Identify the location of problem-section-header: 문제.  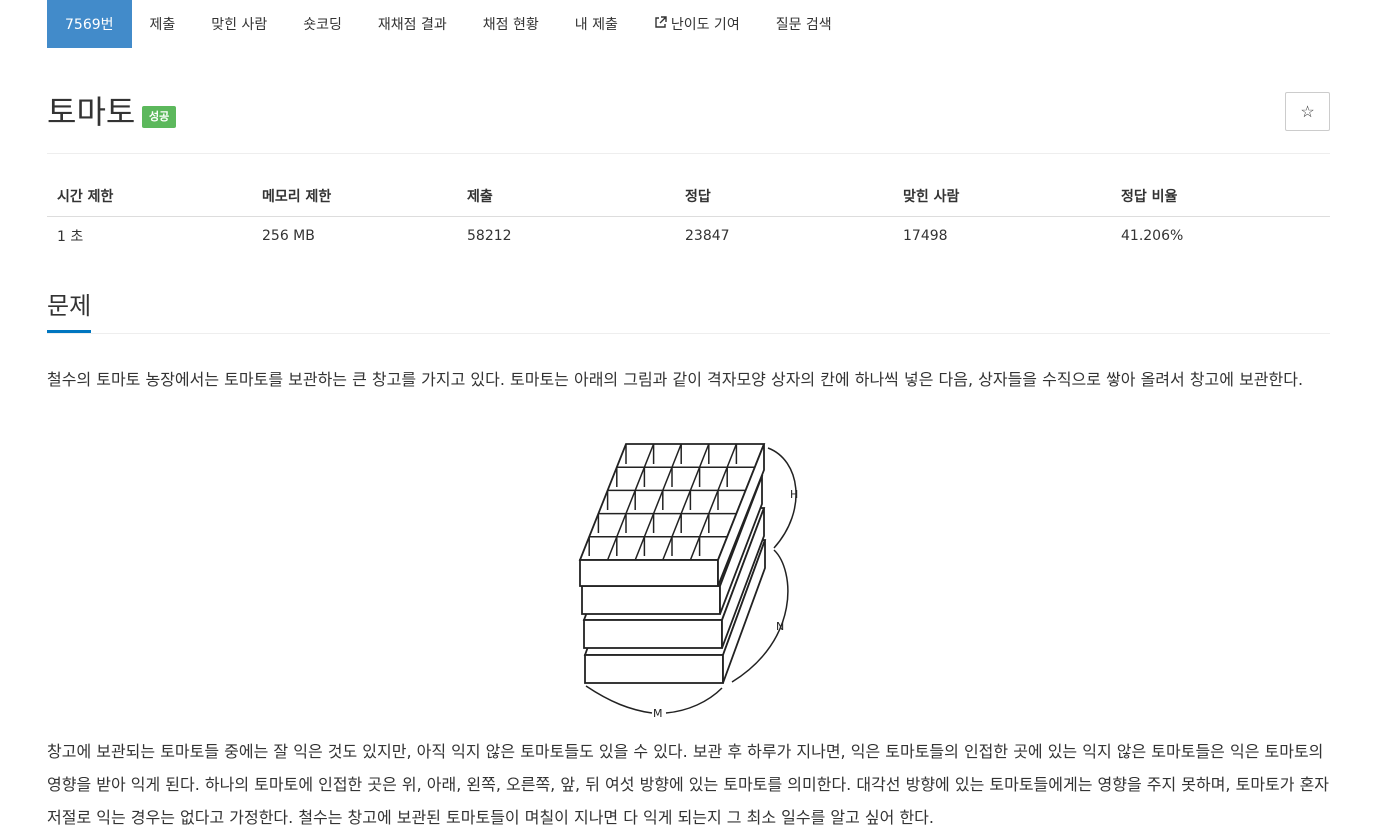
(688, 312).